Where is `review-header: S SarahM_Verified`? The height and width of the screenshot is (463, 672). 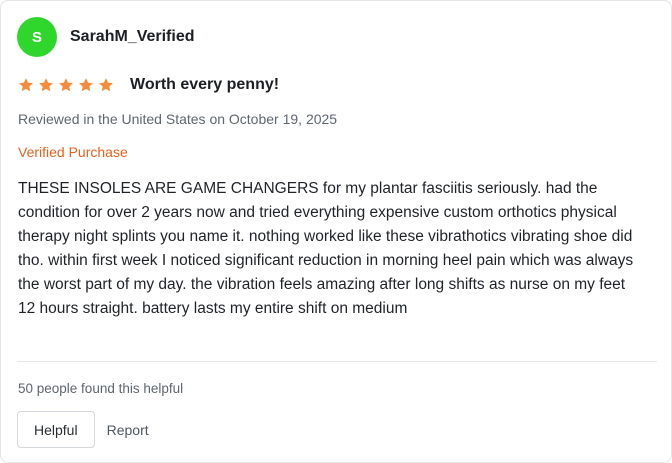
review-header: S SarahM_Verified is located at coordinates (106, 37).